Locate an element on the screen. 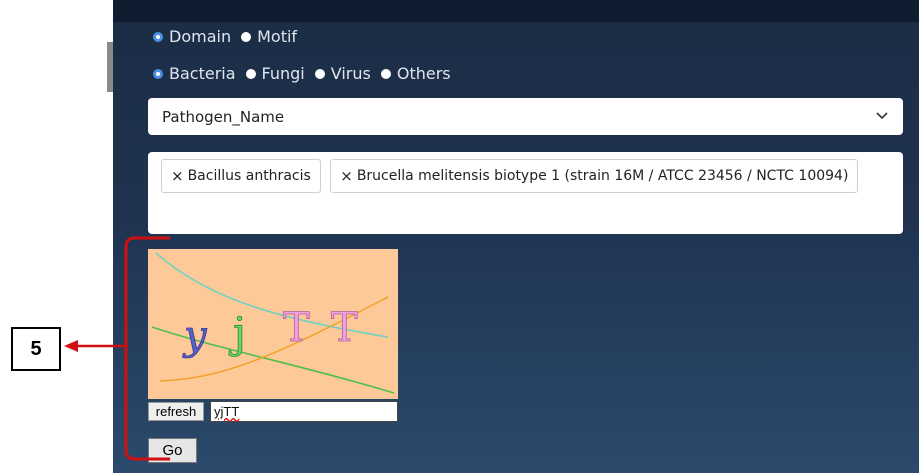  annotation-bracket is located at coordinates (147, 348).